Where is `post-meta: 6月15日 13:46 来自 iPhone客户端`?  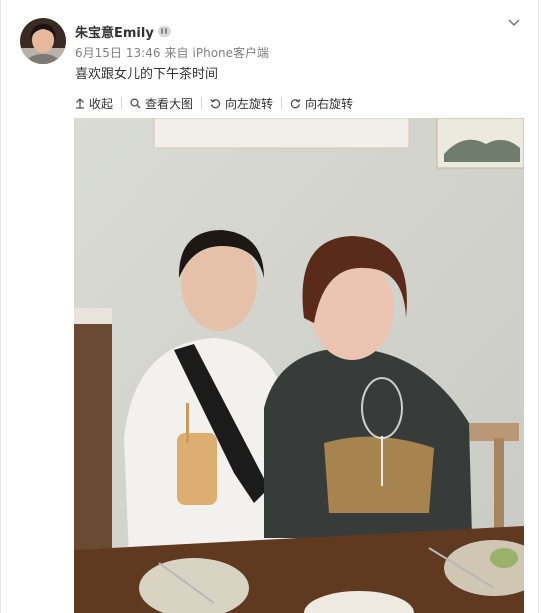 post-meta: 6月15日 13:46 来自 iPhone客户端 is located at coordinates (174, 52).